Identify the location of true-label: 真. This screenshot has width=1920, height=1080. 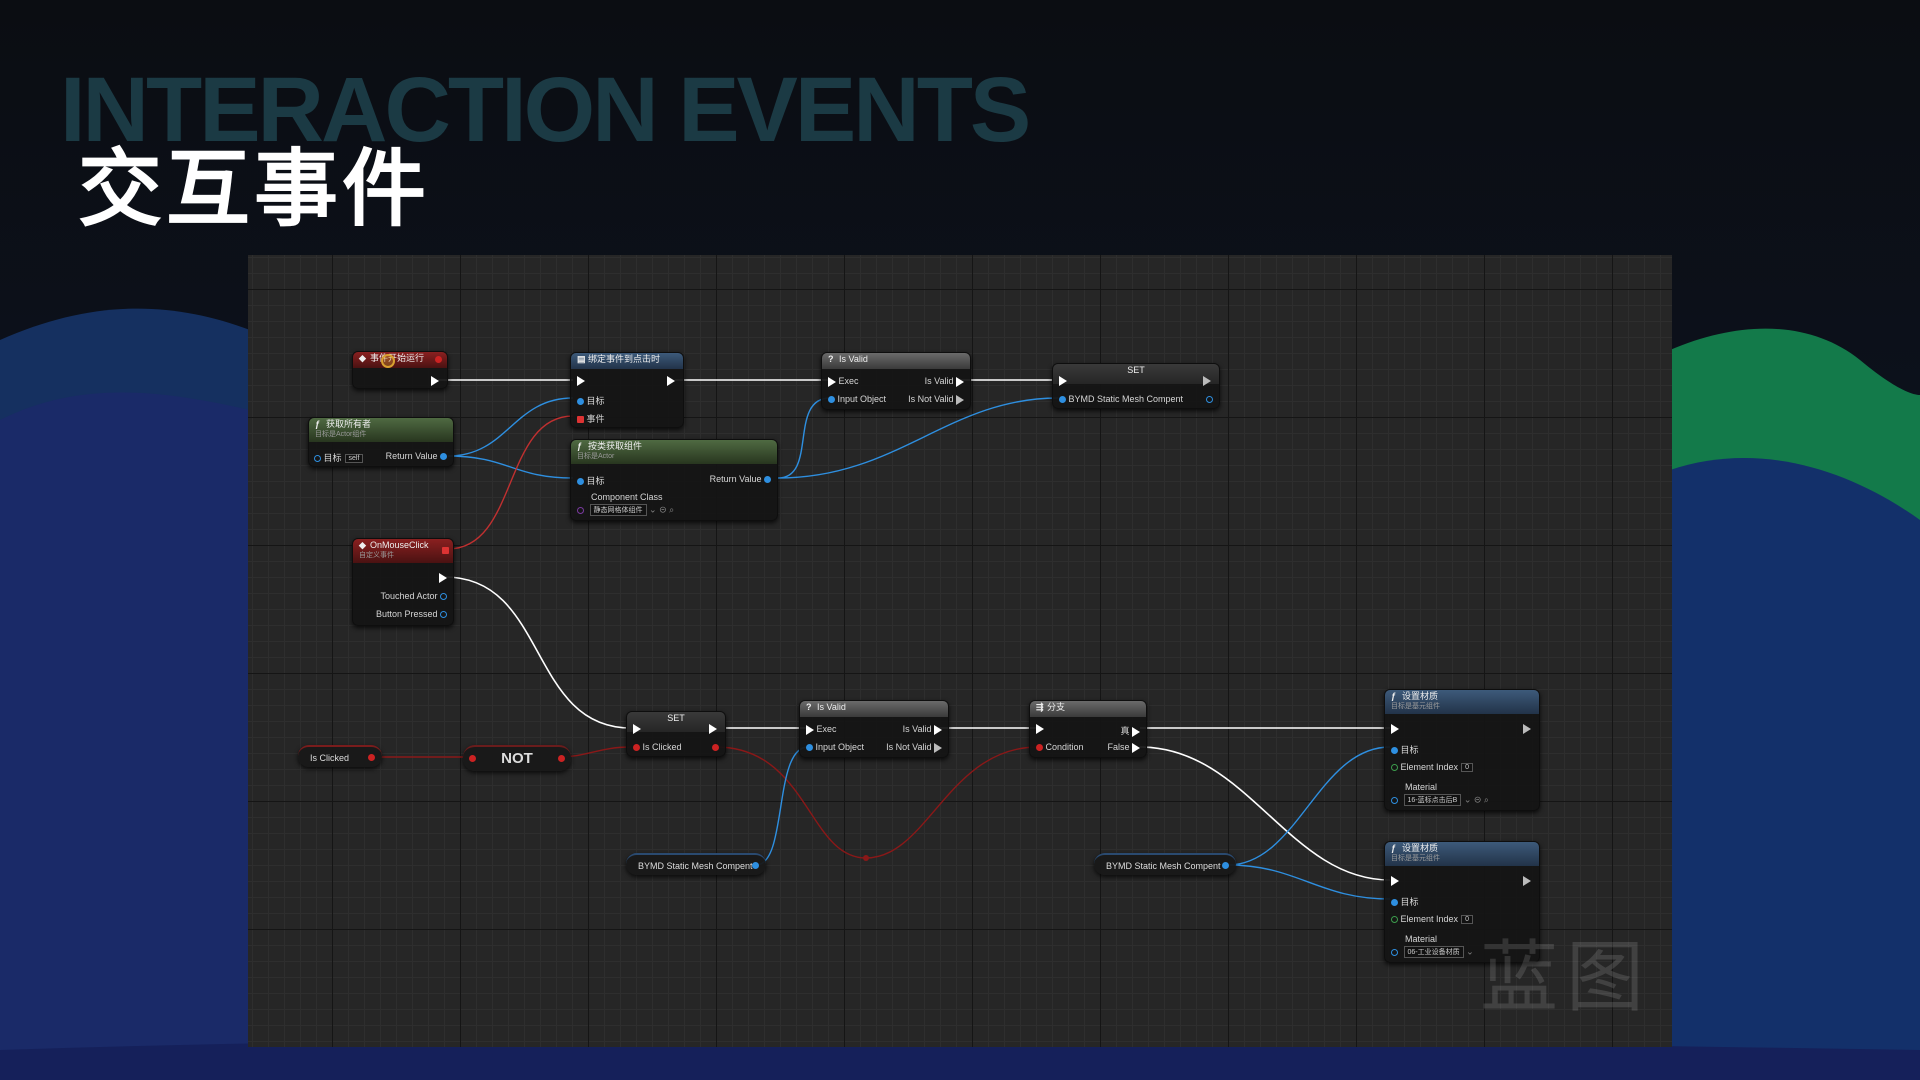
(1125, 731).